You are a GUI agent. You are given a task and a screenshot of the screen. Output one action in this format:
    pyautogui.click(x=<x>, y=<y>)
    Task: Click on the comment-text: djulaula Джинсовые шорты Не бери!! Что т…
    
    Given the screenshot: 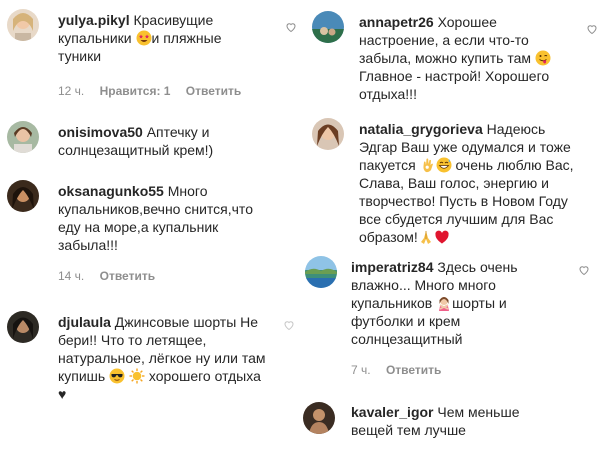 What is the action you would take?
    pyautogui.click(x=165, y=358)
    